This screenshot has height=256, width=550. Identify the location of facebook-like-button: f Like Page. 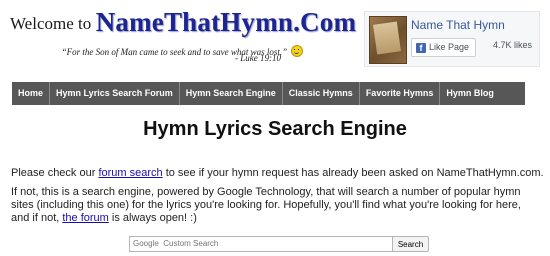
(444, 47).